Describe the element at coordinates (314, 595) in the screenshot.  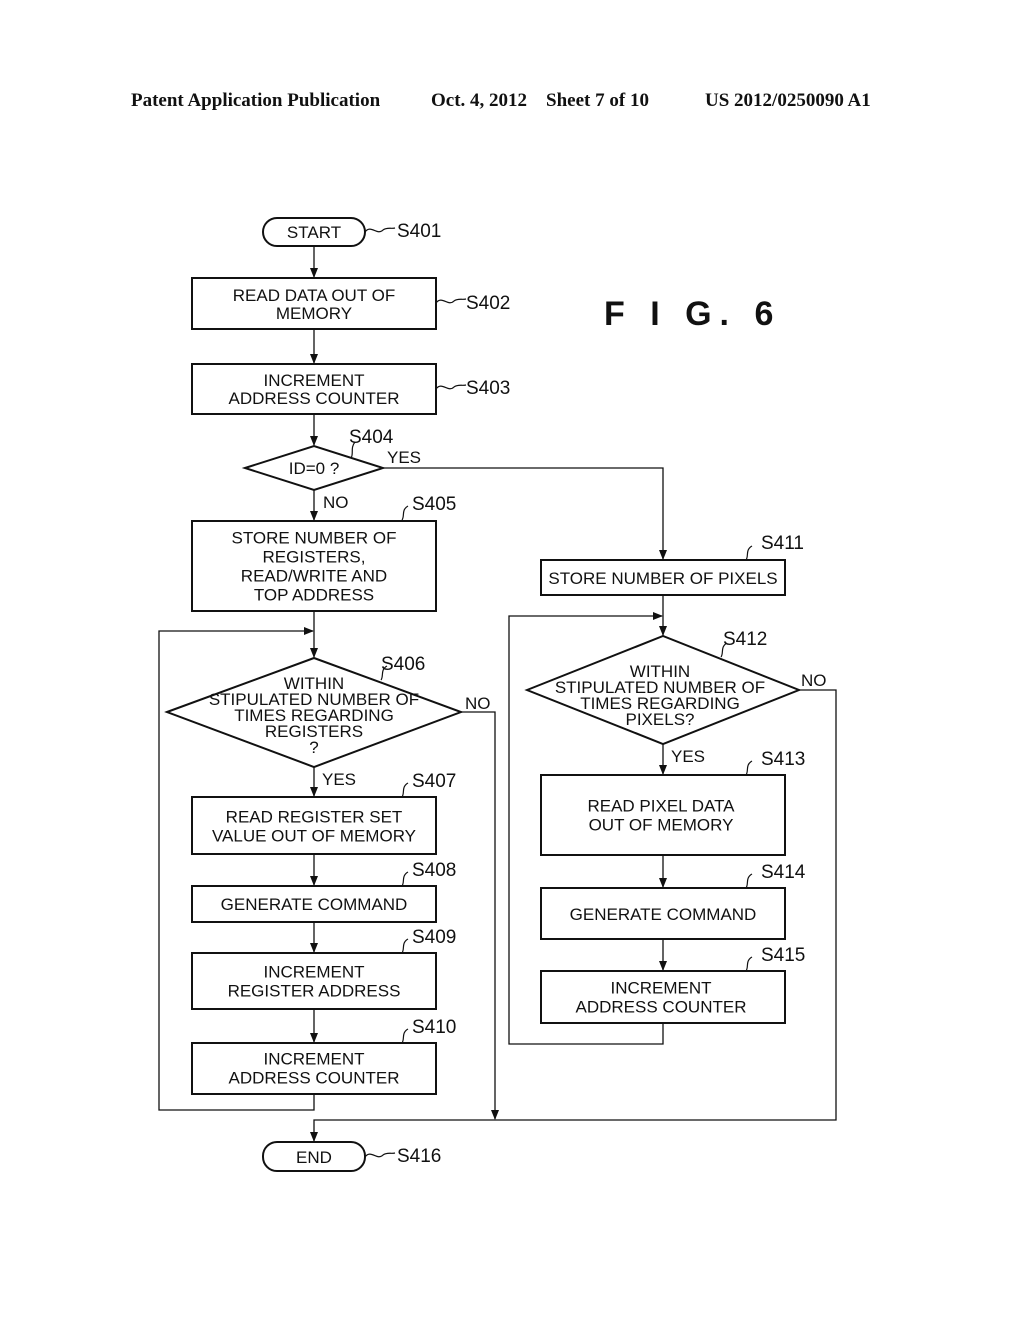
I see `step-text-line: TOP ADDRESS` at that location.